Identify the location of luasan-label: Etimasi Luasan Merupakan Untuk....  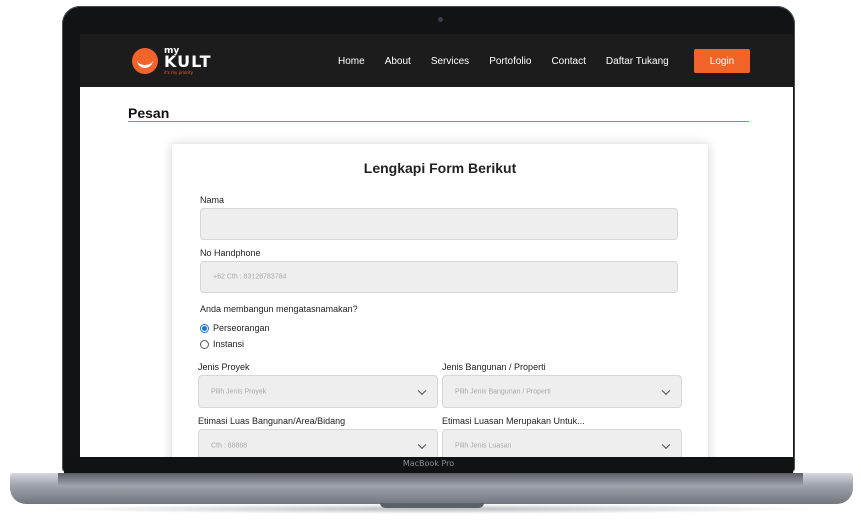
(513, 421).